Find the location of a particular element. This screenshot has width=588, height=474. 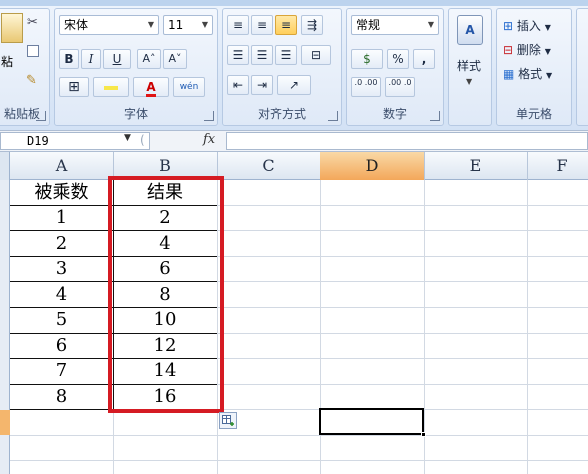

delete-icon: ⊟ is located at coordinates (508, 50).